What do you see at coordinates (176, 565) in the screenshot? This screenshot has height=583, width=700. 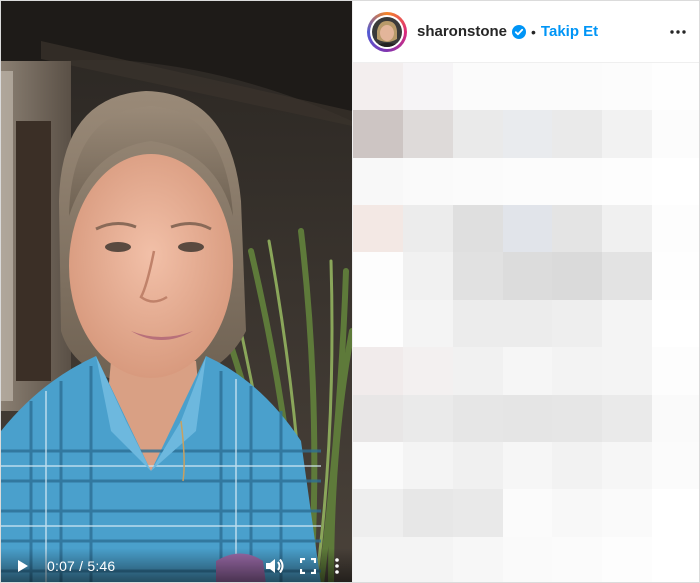 I see `video-controls: 0:07 / 5:46` at bounding box center [176, 565].